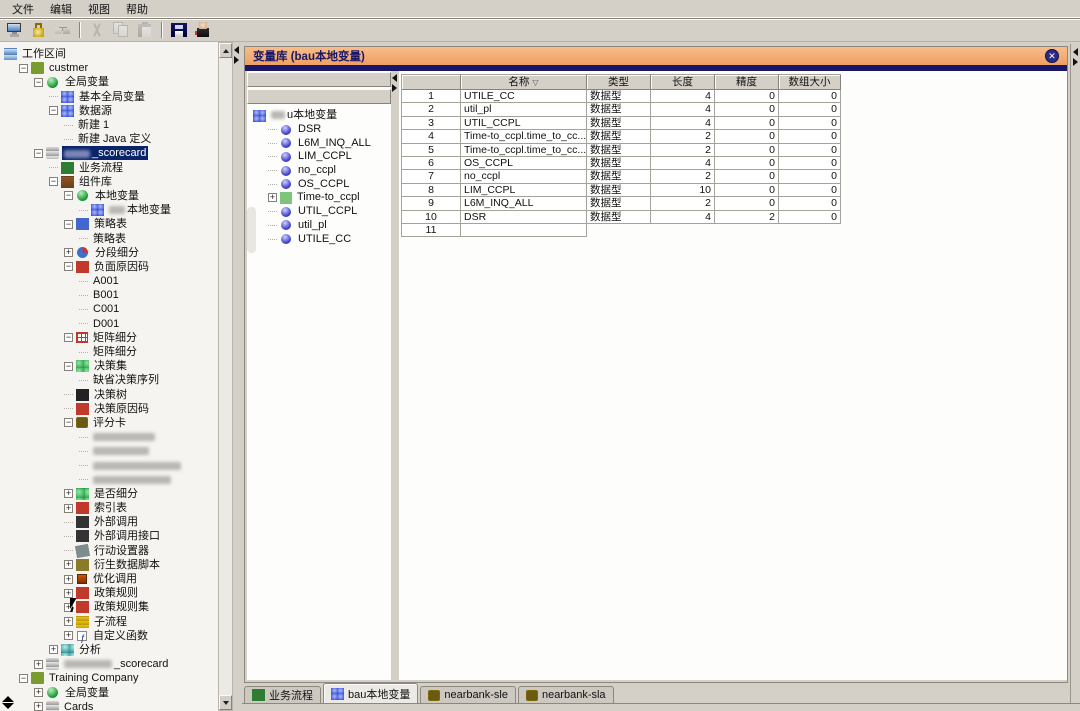 This screenshot has width=1080, height=711. What do you see at coordinates (109, 352) in the screenshot?
I see `tree-item: 矩阵细分` at bounding box center [109, 352].